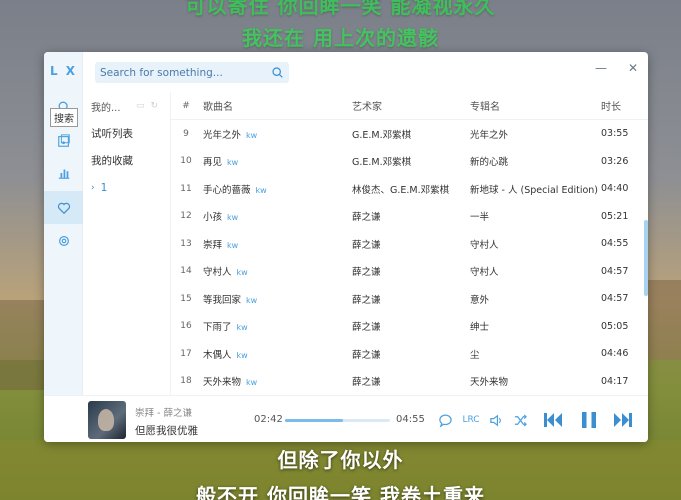  What do you see at coordinates (64, 117) in the screenshot?
I see `nav-tooltip: 搜索` at bounding box center [64, 117].